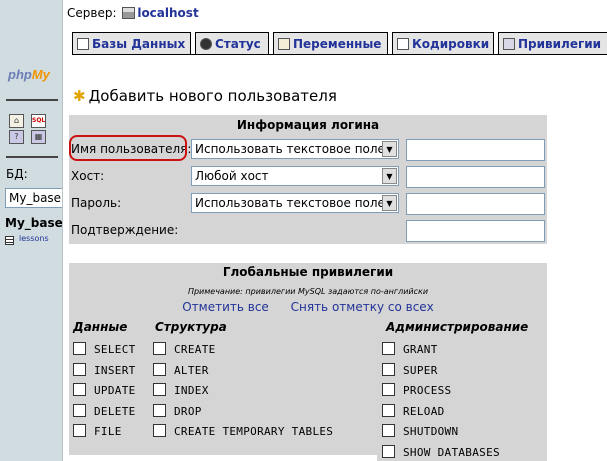 The image size is (607, 461). Describe the element at coordinates (232, 43) in the screenshot. I see `tab-status: Статус` at that location.